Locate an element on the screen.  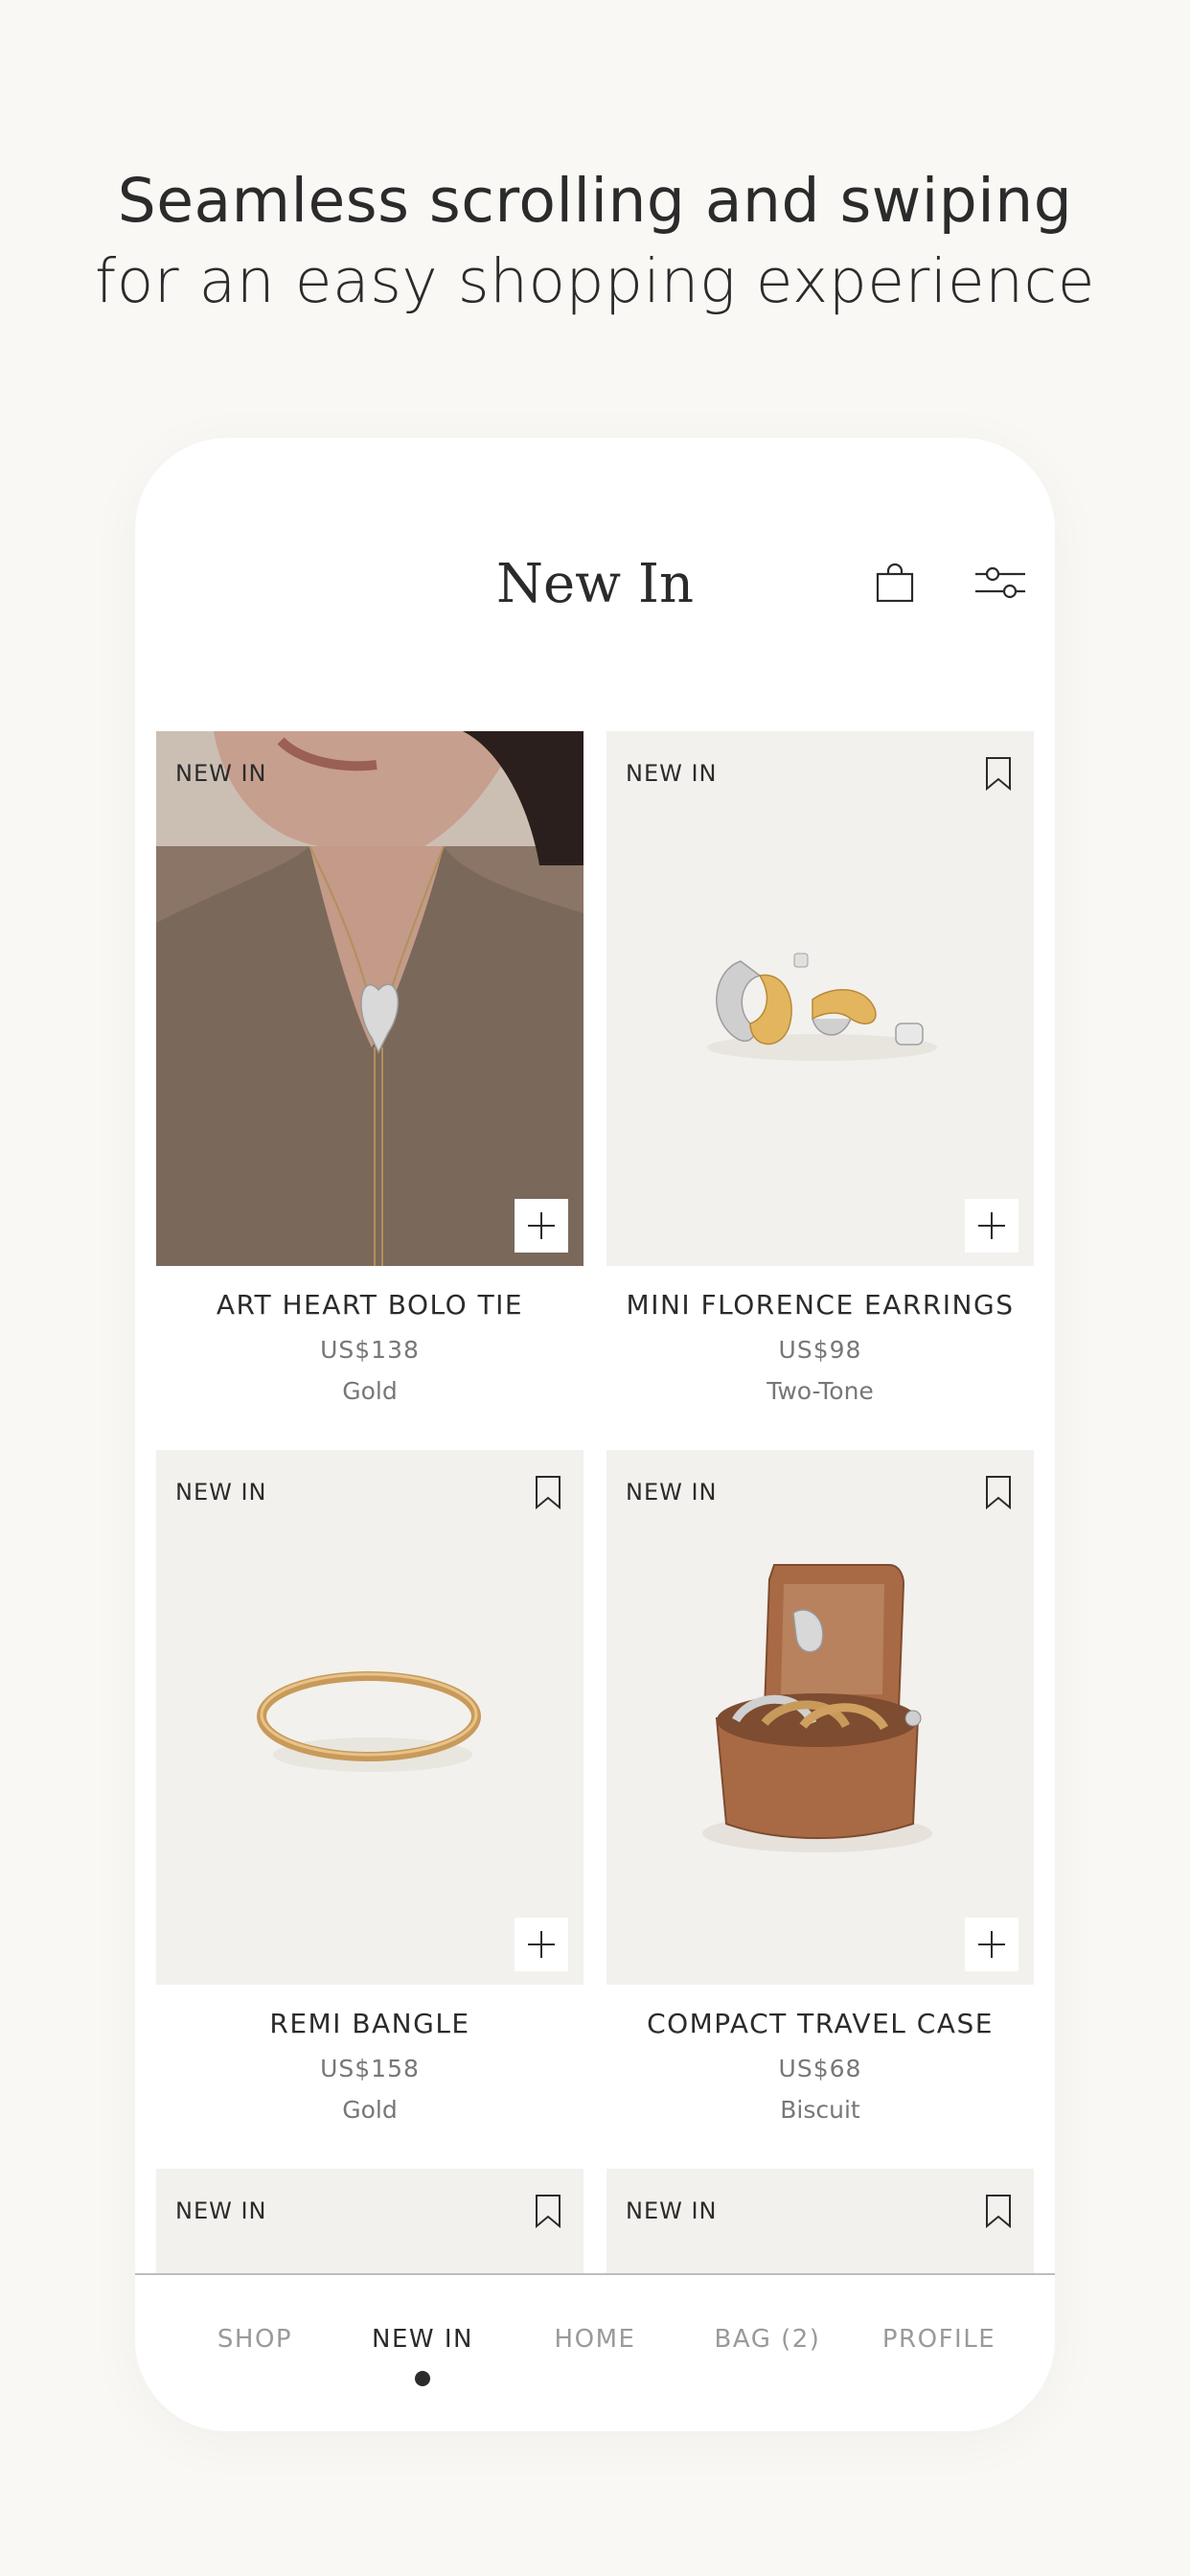
product-price: US$138 is located at coordinates (370, 1350).